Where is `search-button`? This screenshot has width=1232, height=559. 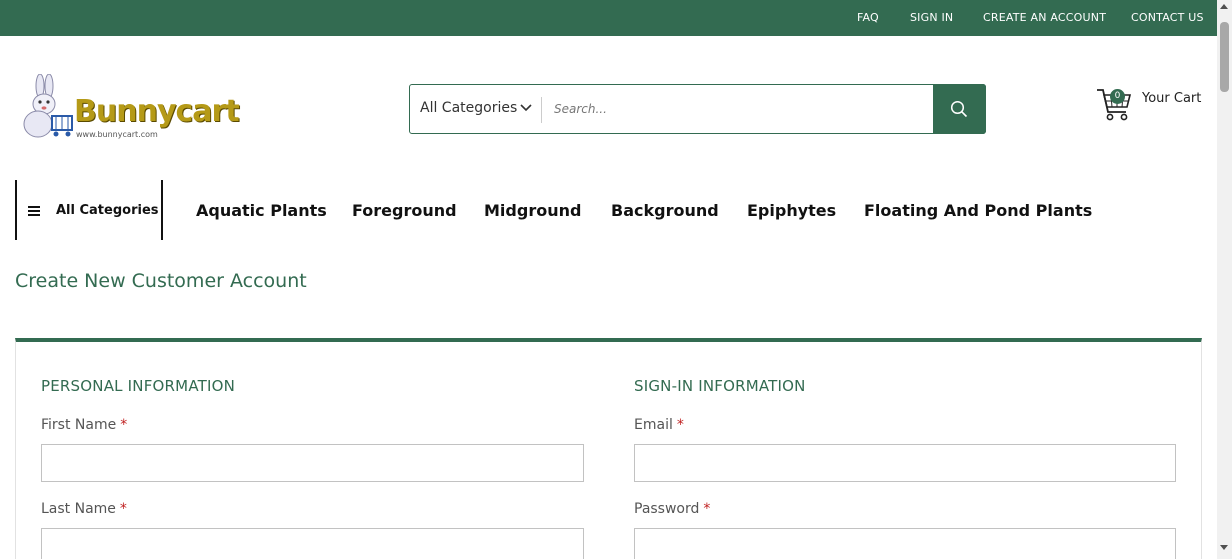
search-button is located at coordinates (959, 109).